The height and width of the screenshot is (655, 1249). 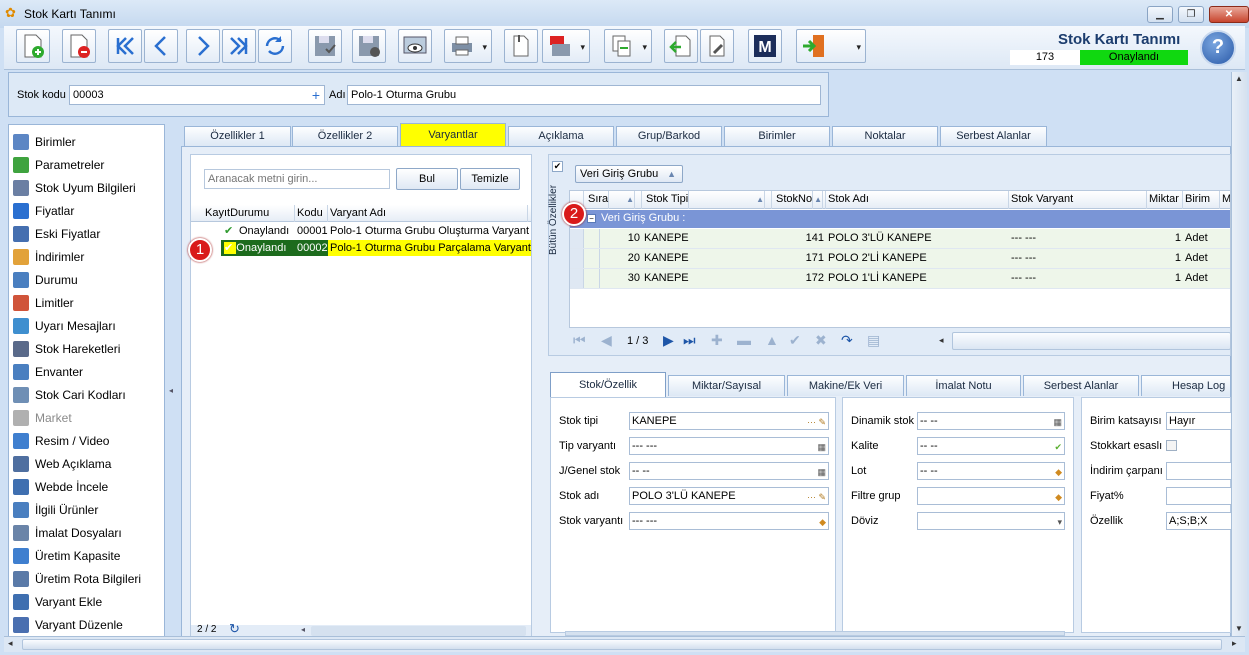 What do you see at coordinates (203, 46) in the screenshot?
I see `next-record-button` at bounding box center [203, 46].